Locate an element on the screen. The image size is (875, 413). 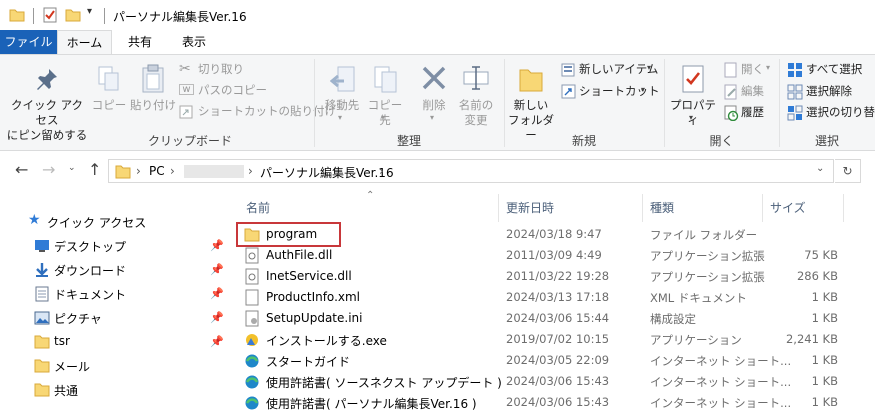
xml-icon is located at coordinates (252, 297).